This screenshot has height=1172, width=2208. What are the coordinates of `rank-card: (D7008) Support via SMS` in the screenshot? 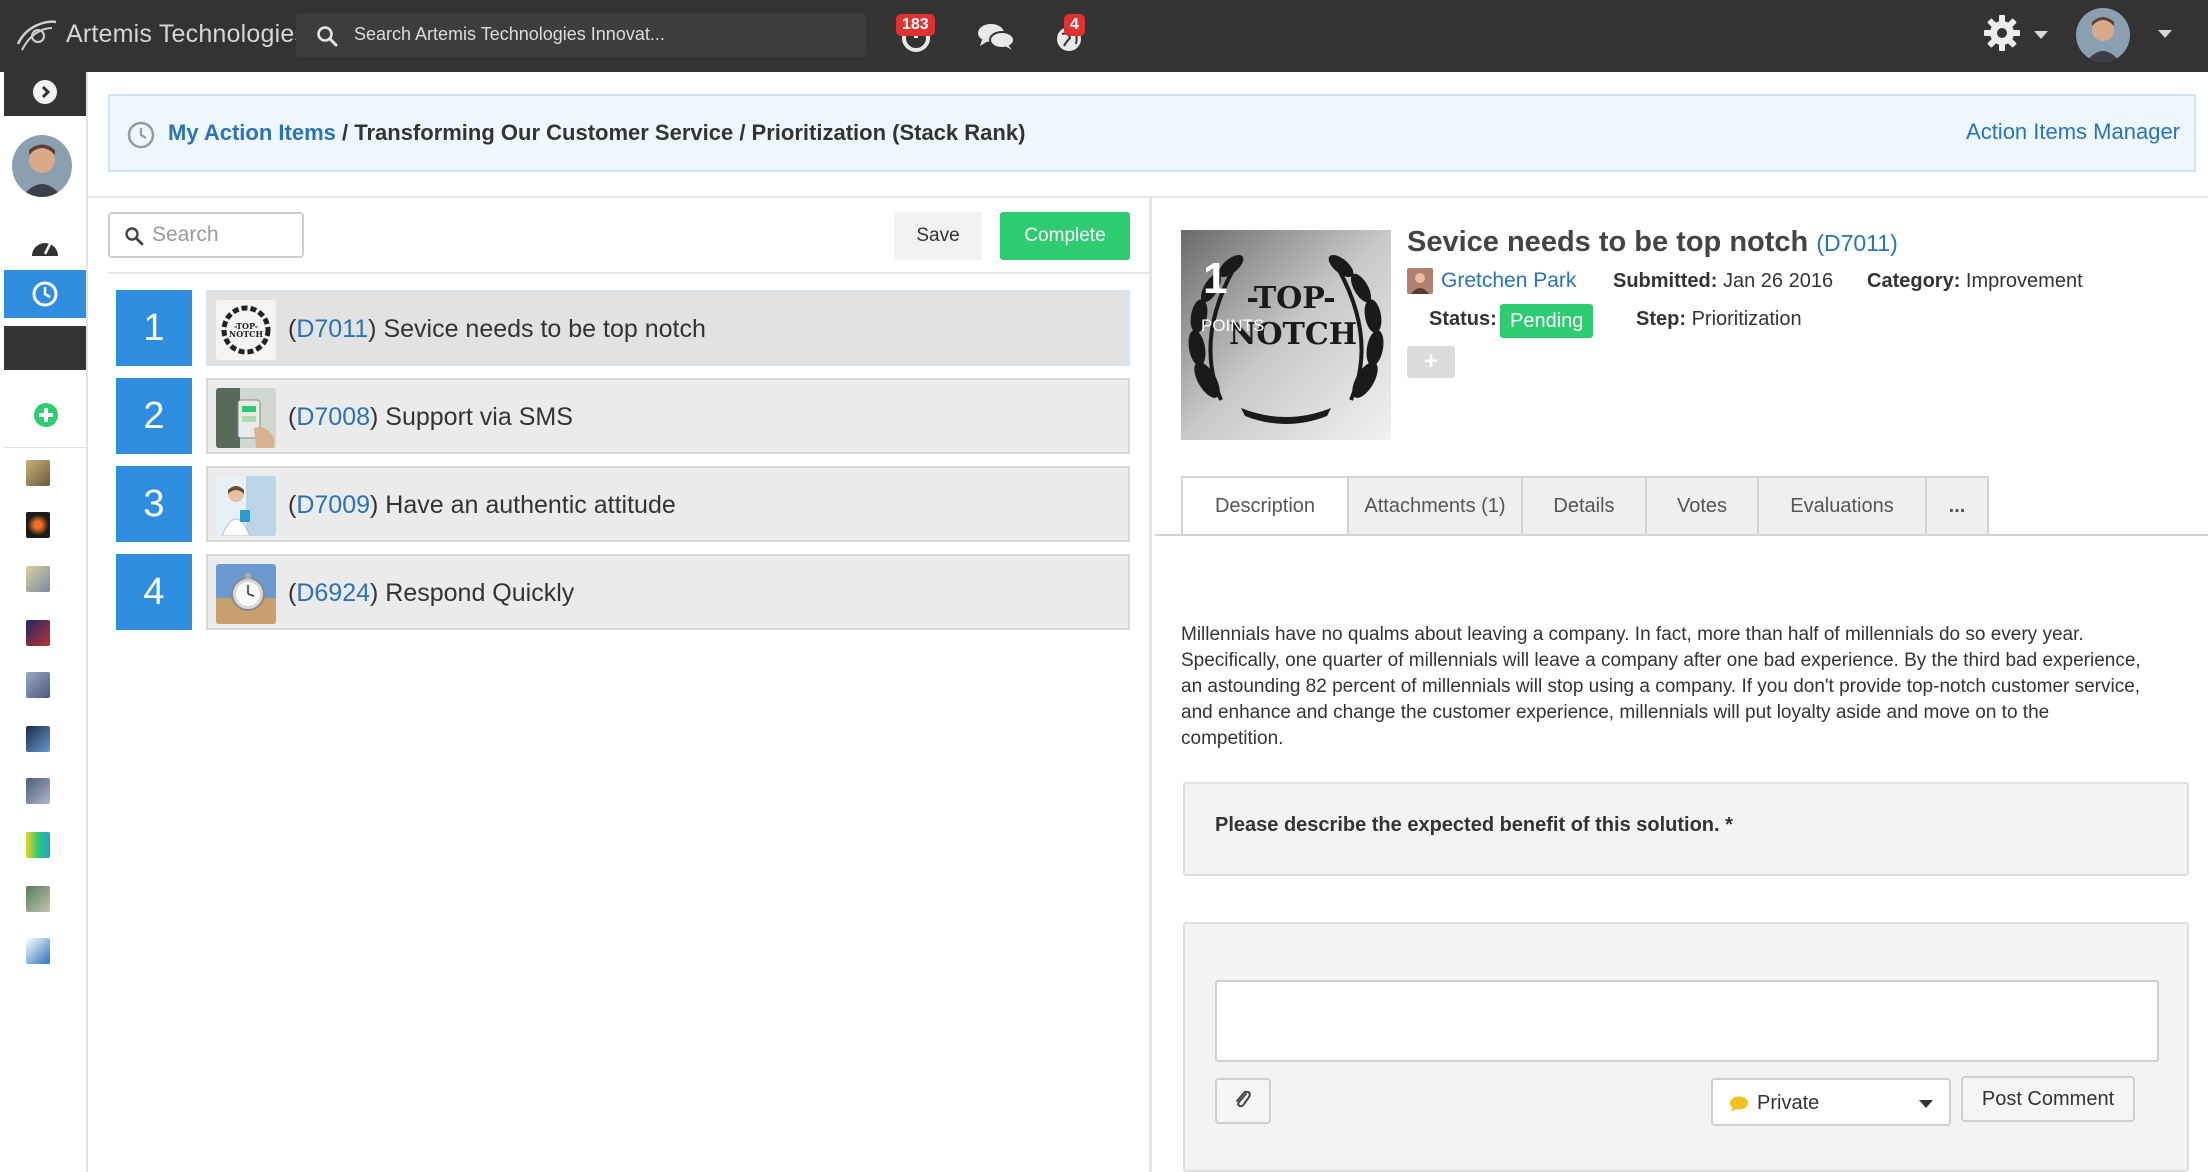 It's located at (668, 416).